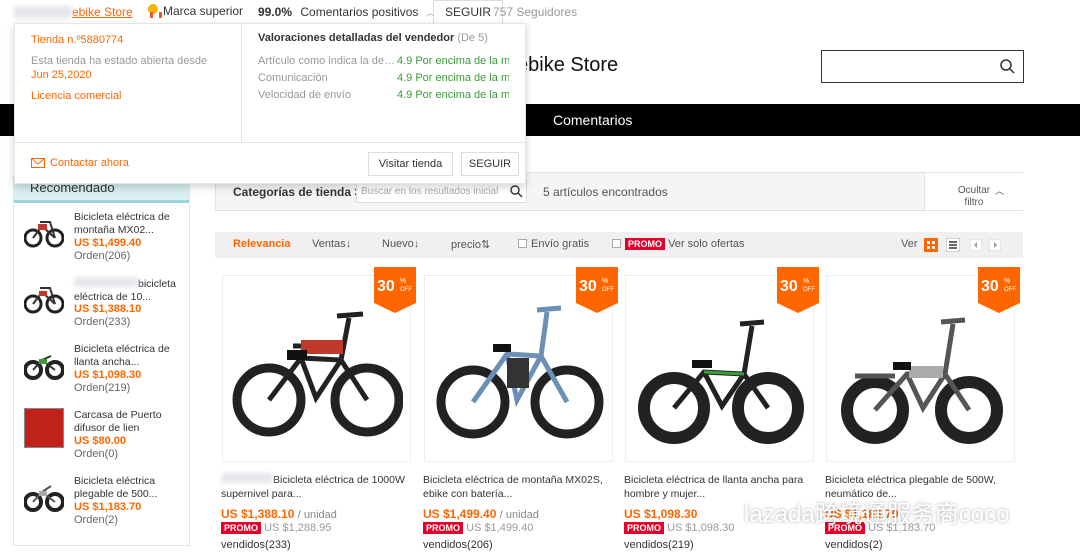 The height and width of the screenshot is (559, 1080). What do you see at coordinates (678, 244) in the screenshot?
I see `offers-only-filter: PROMO Ver solo ofertas` at bounding box center [678, 244].